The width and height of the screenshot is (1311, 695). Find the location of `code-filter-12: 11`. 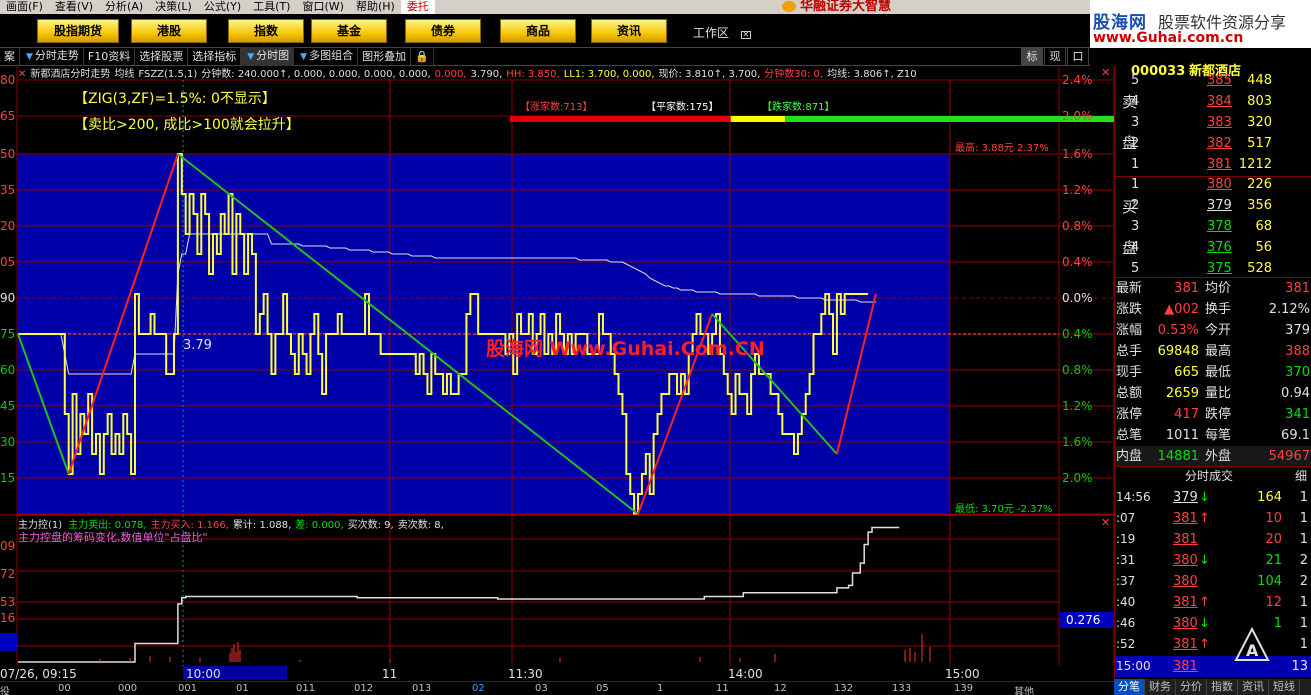

code-filter-12: 11 is located at coordinates (722, 688).